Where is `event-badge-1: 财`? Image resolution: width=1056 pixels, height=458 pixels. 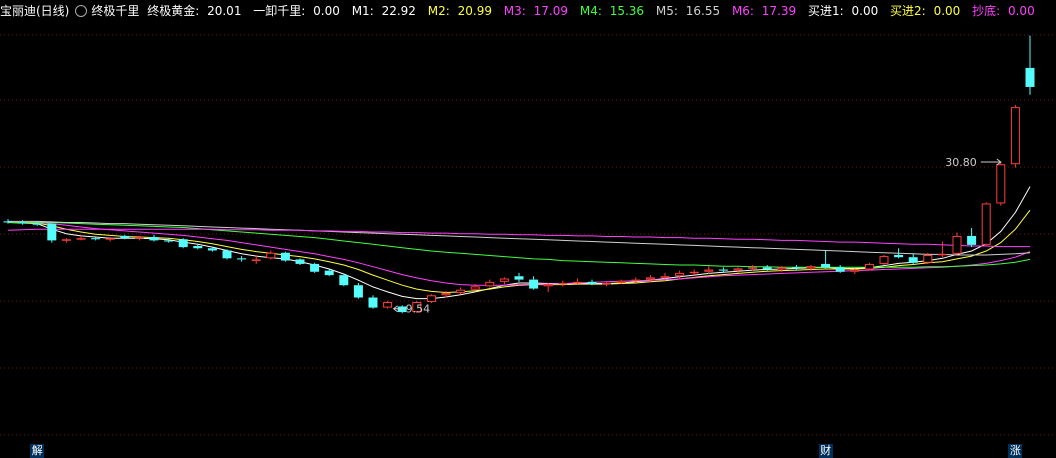
event-badge-1: 财 is located at coordinates (825, 451).